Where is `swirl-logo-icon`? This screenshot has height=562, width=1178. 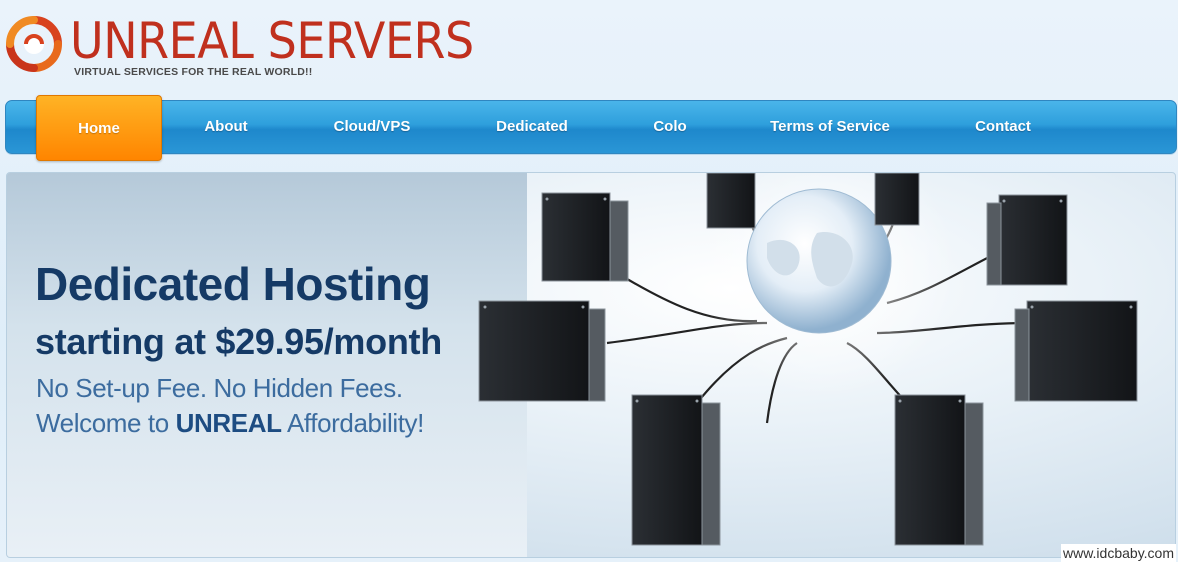 swirl-logo-icon is located at coordinates (34, 44).